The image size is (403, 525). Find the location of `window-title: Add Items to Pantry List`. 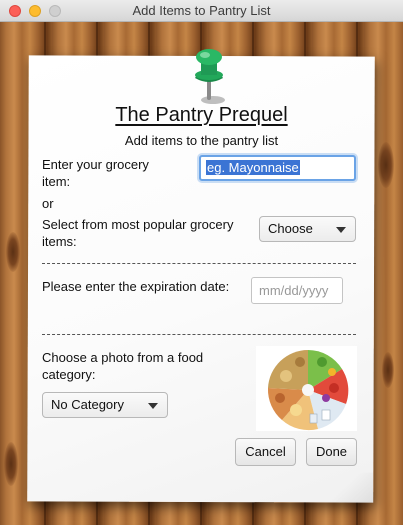

window-title: Add Items to Pantry List is located at coordinates (201, 10).